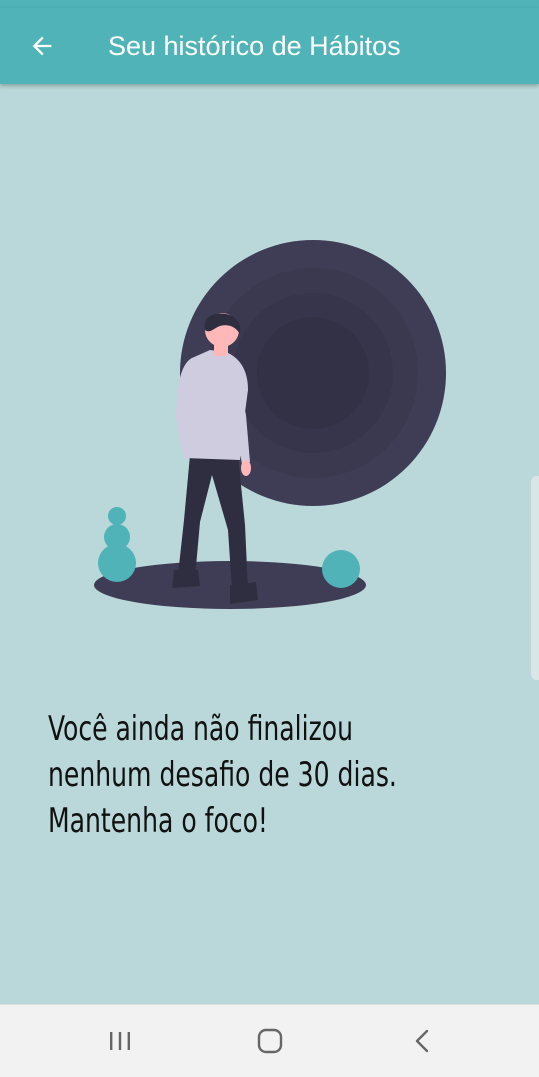  What do you see at coordinates (254, 46) in the screenshot?
I see `page-title: Seu histórico de Hábitos` at bounding box center [254, 46].